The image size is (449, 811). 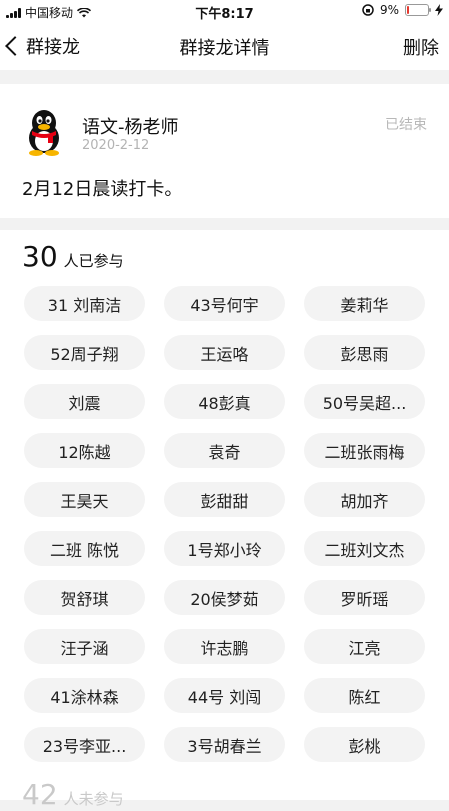 I want to click on participant-chip: 贺舒琪, so click(x=84, y=597).